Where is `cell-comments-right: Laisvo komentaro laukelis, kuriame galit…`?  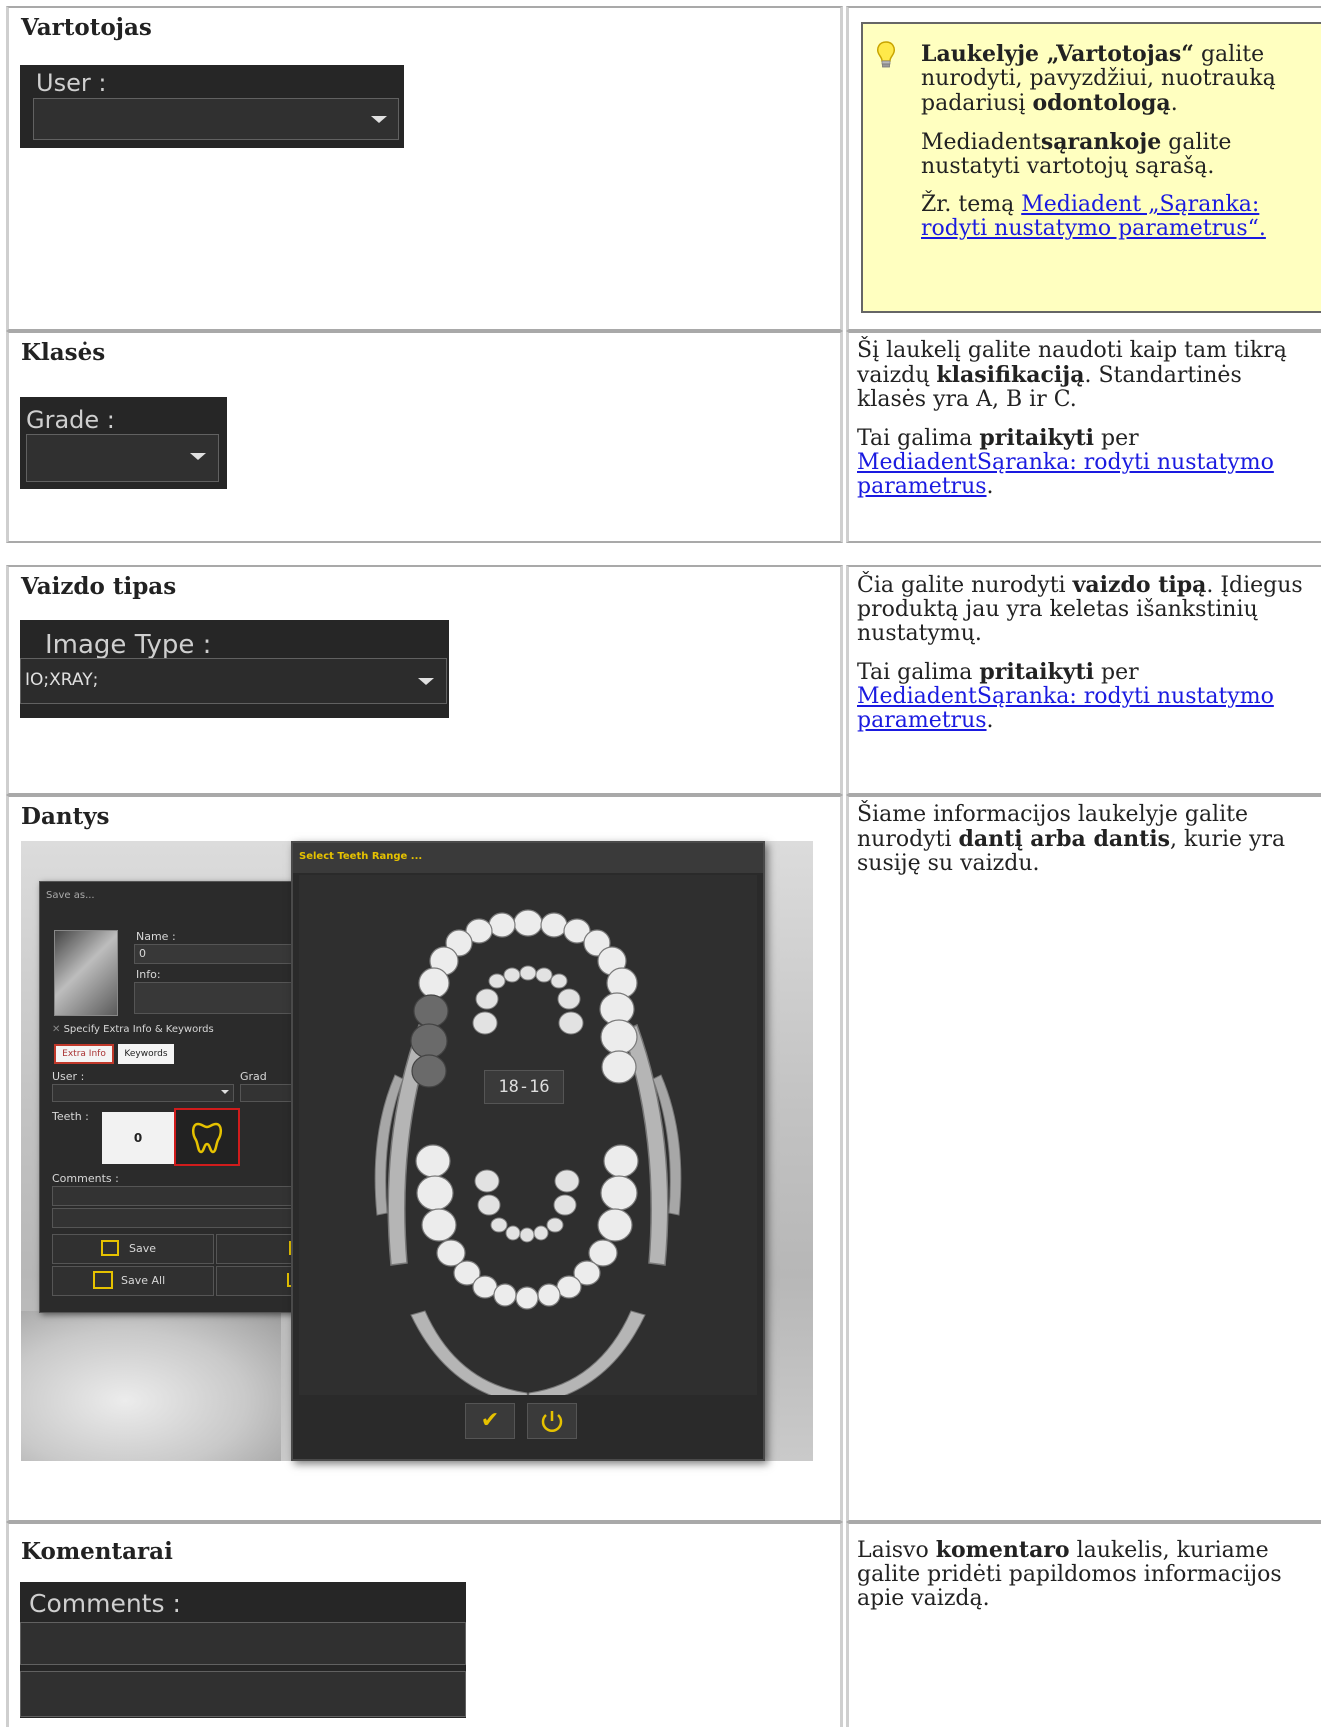
cell-comments-right: Laisvo komentaro laukelis, kuriame galit… is located at coordinates (1083, 1624).